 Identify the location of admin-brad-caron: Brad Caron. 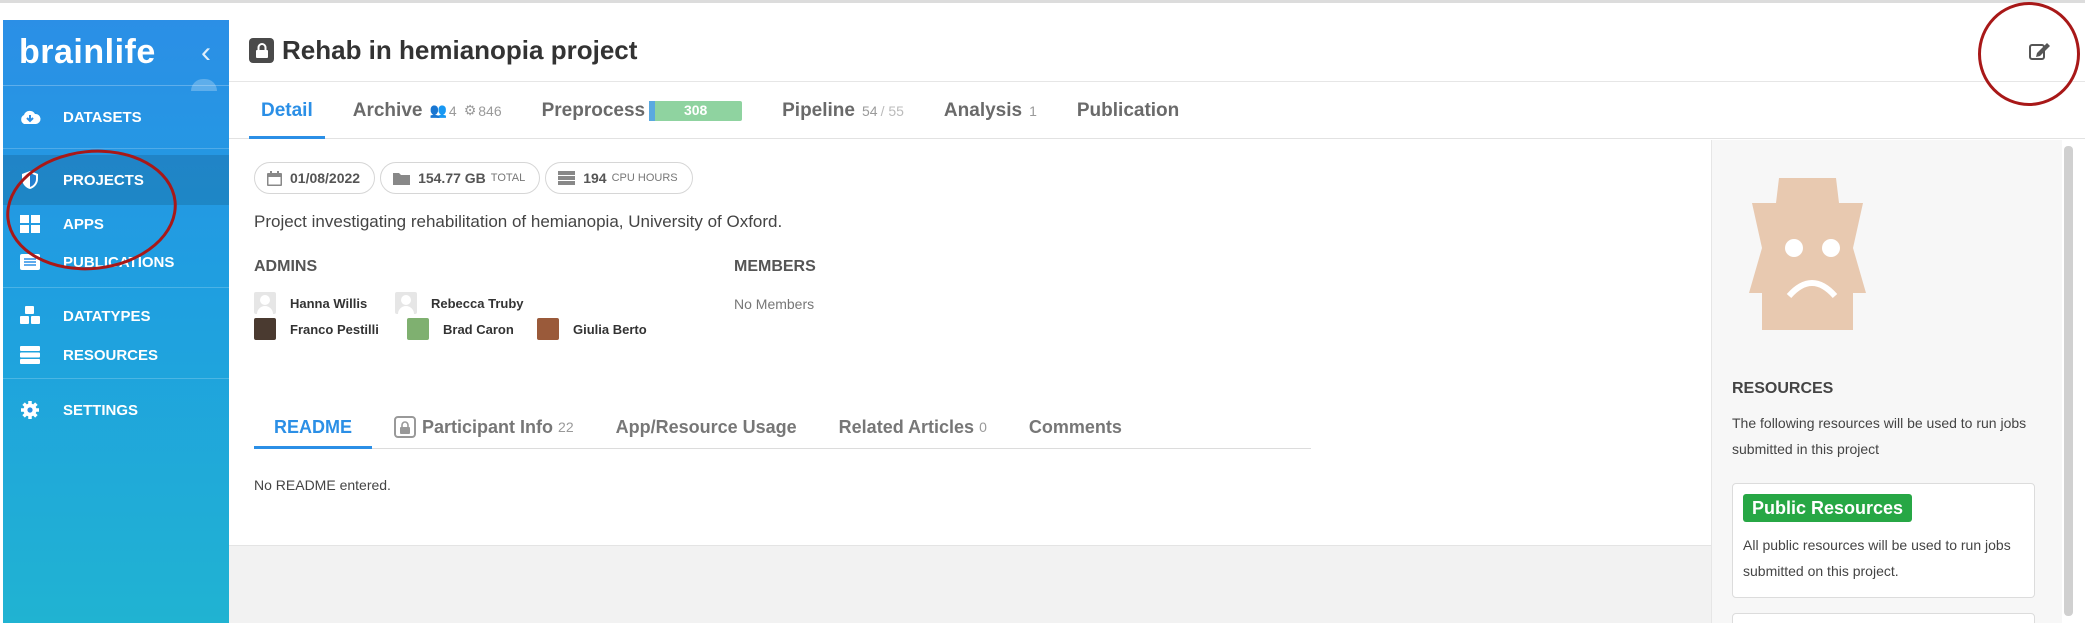
(460, 329).